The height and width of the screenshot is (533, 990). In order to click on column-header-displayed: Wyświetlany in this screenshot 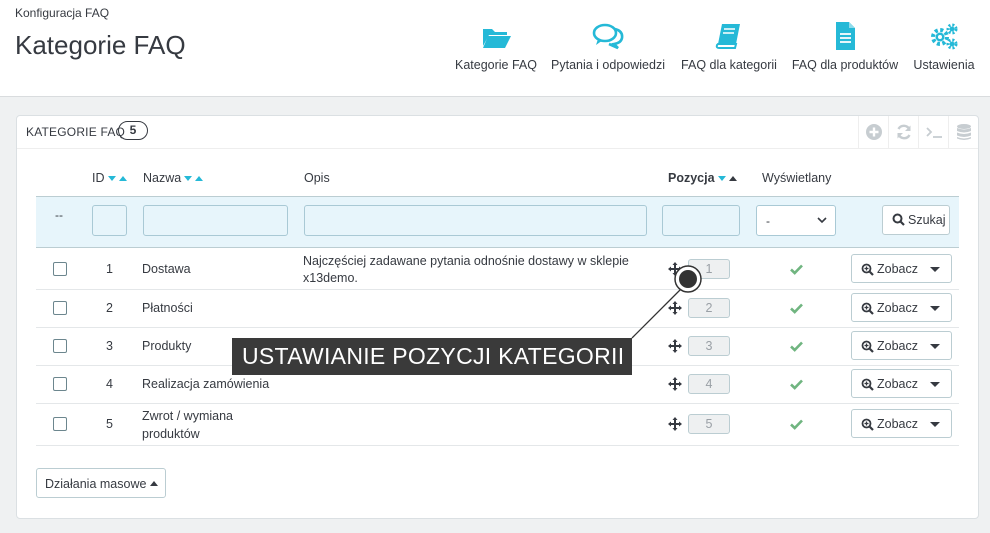, I will do `click(797, 178)`.